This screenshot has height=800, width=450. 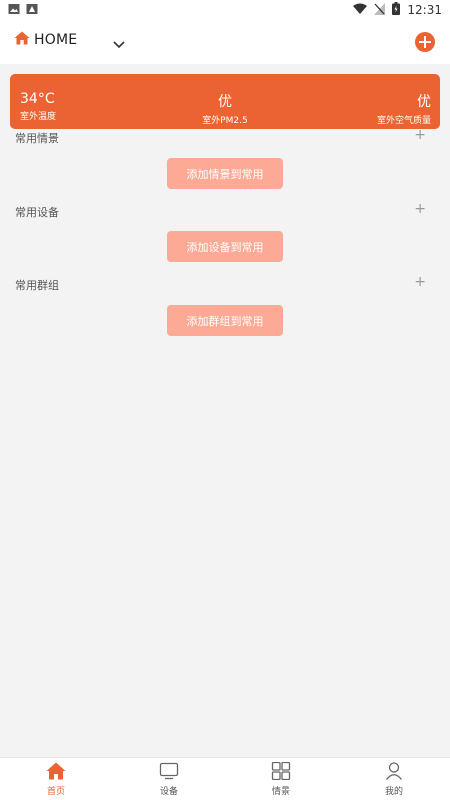 What do you see at coordinates (380, 10) in the screenshot?
I see `no-signal-icon` at bounding box center [380, 10].